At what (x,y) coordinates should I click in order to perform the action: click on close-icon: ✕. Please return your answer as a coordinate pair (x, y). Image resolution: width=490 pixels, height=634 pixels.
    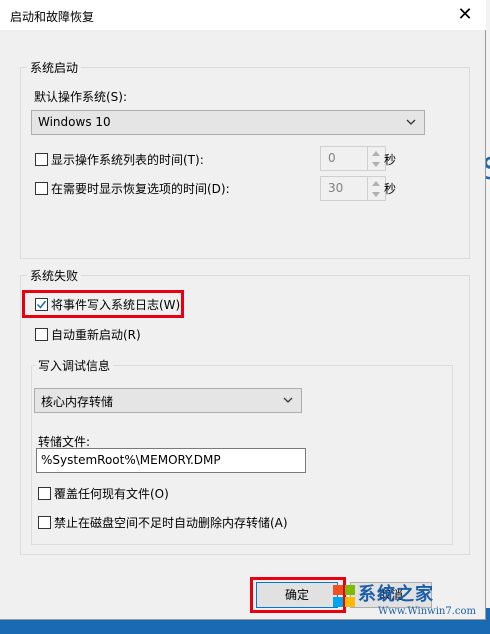
    Looking at the image, I should click on (465, 15).